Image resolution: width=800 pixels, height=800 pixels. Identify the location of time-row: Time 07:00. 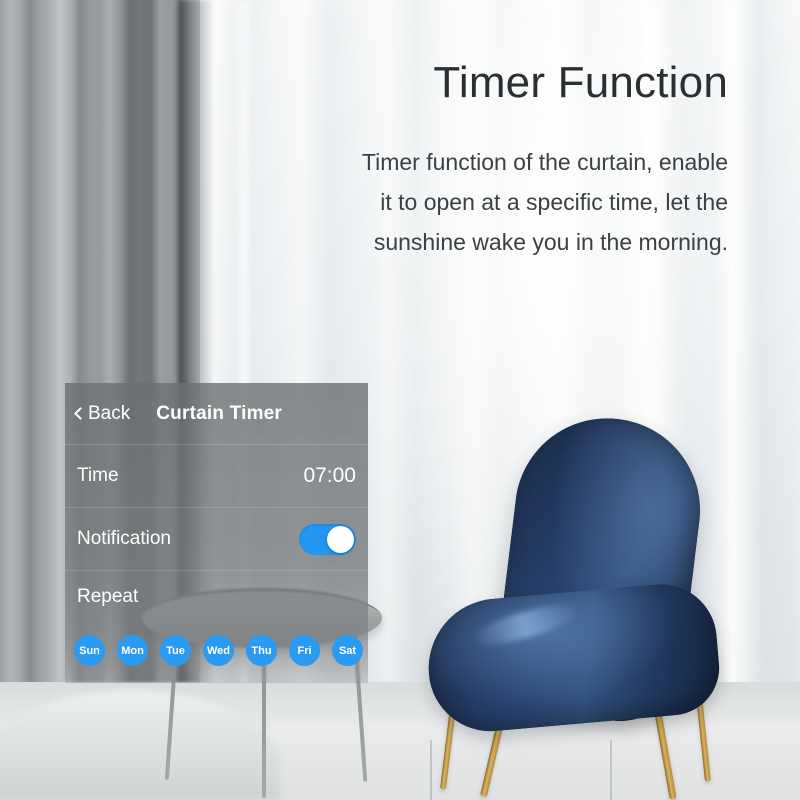
(216, 476).